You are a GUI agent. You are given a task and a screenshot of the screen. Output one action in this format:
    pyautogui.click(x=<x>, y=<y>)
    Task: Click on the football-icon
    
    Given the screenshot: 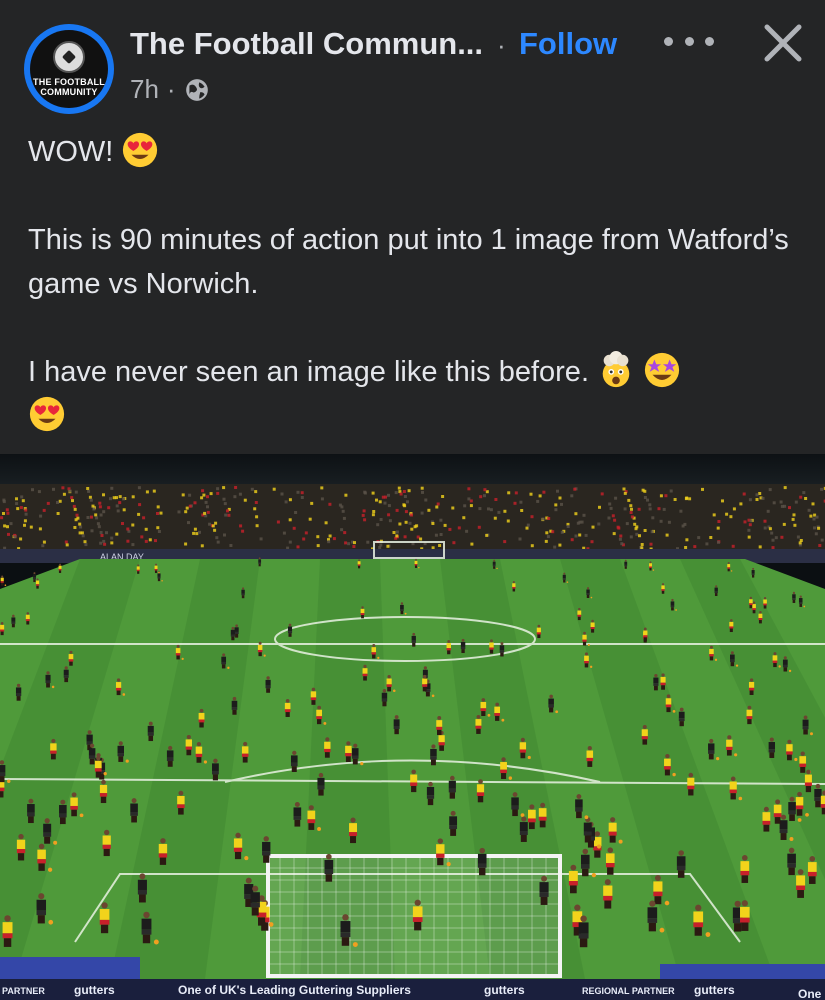 What is the action you would take?
    pyautogui.click(x=69, y=57)
    